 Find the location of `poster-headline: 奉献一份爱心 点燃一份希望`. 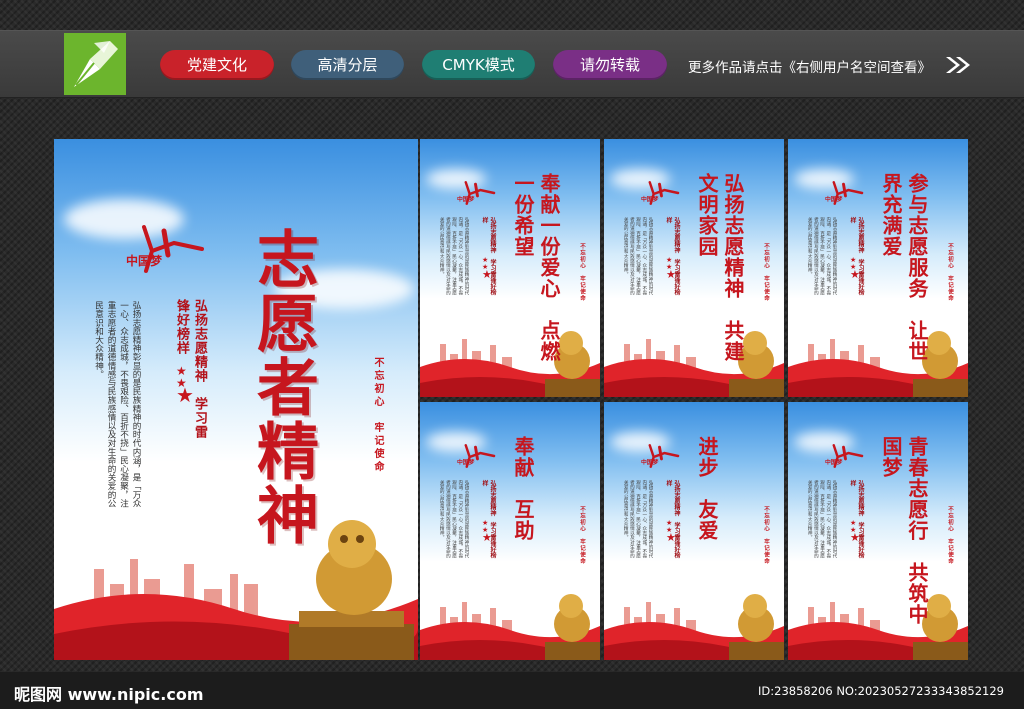

poster-headline: 奉献一份爱心 点燃一份希望 is located at coordinates (536, 267).